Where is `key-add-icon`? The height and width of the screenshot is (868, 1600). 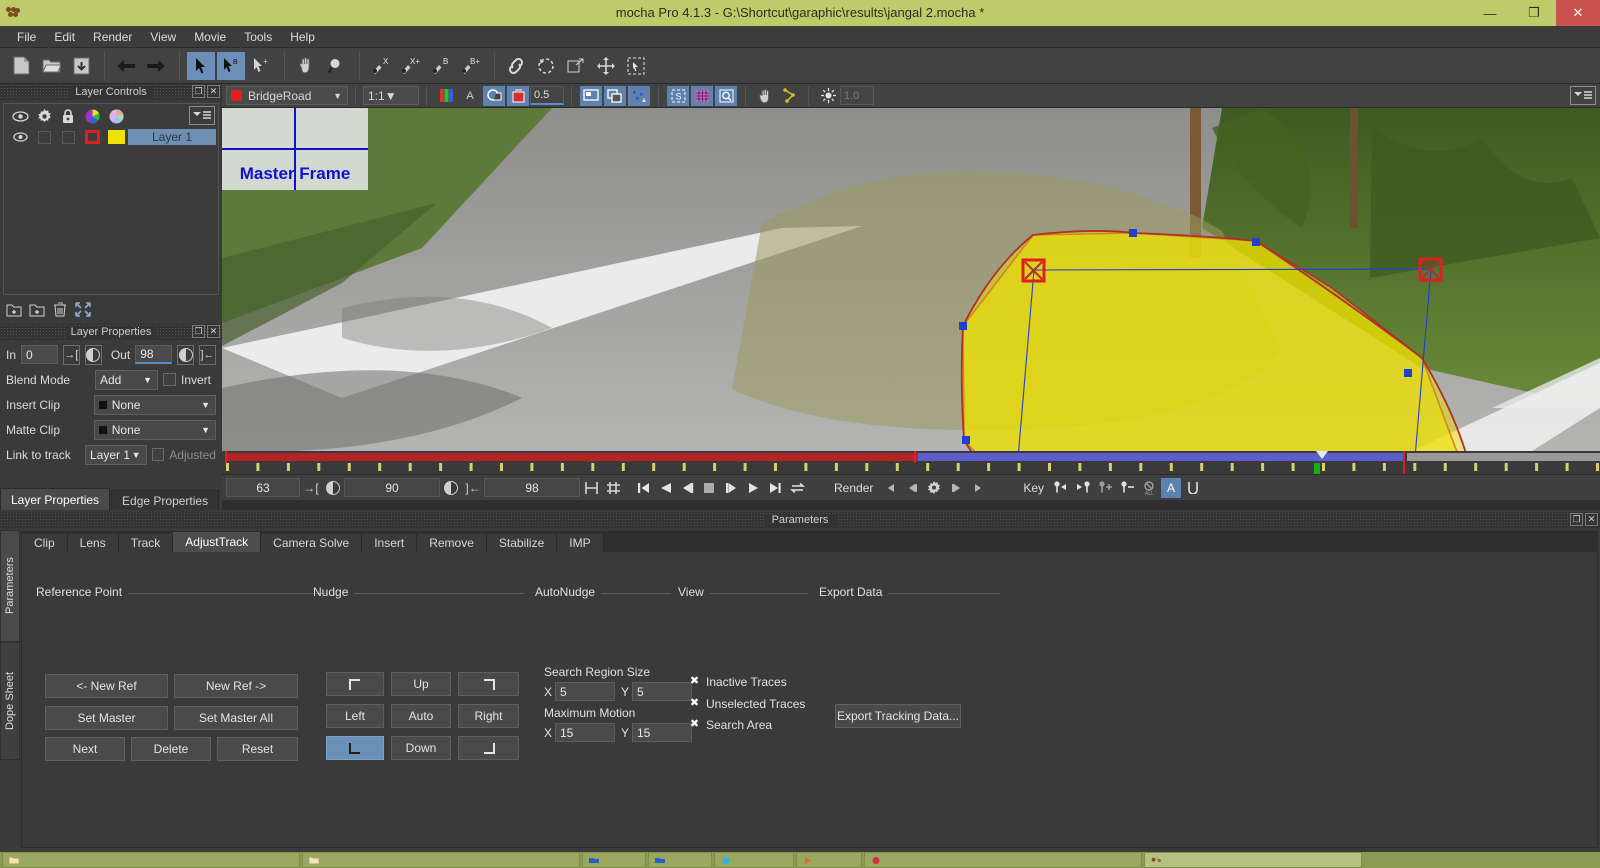 key-add-icon is located at coordinates (1105, 488).